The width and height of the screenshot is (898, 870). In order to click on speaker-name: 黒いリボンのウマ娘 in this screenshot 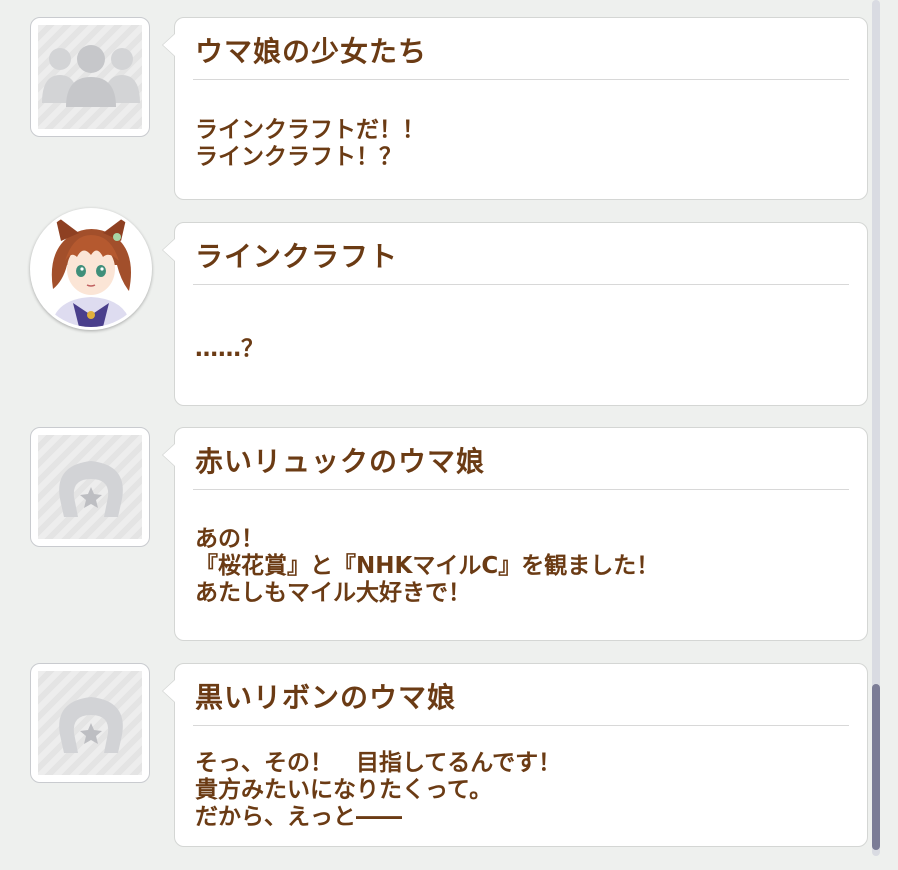, I will do `click(326, 697)`.